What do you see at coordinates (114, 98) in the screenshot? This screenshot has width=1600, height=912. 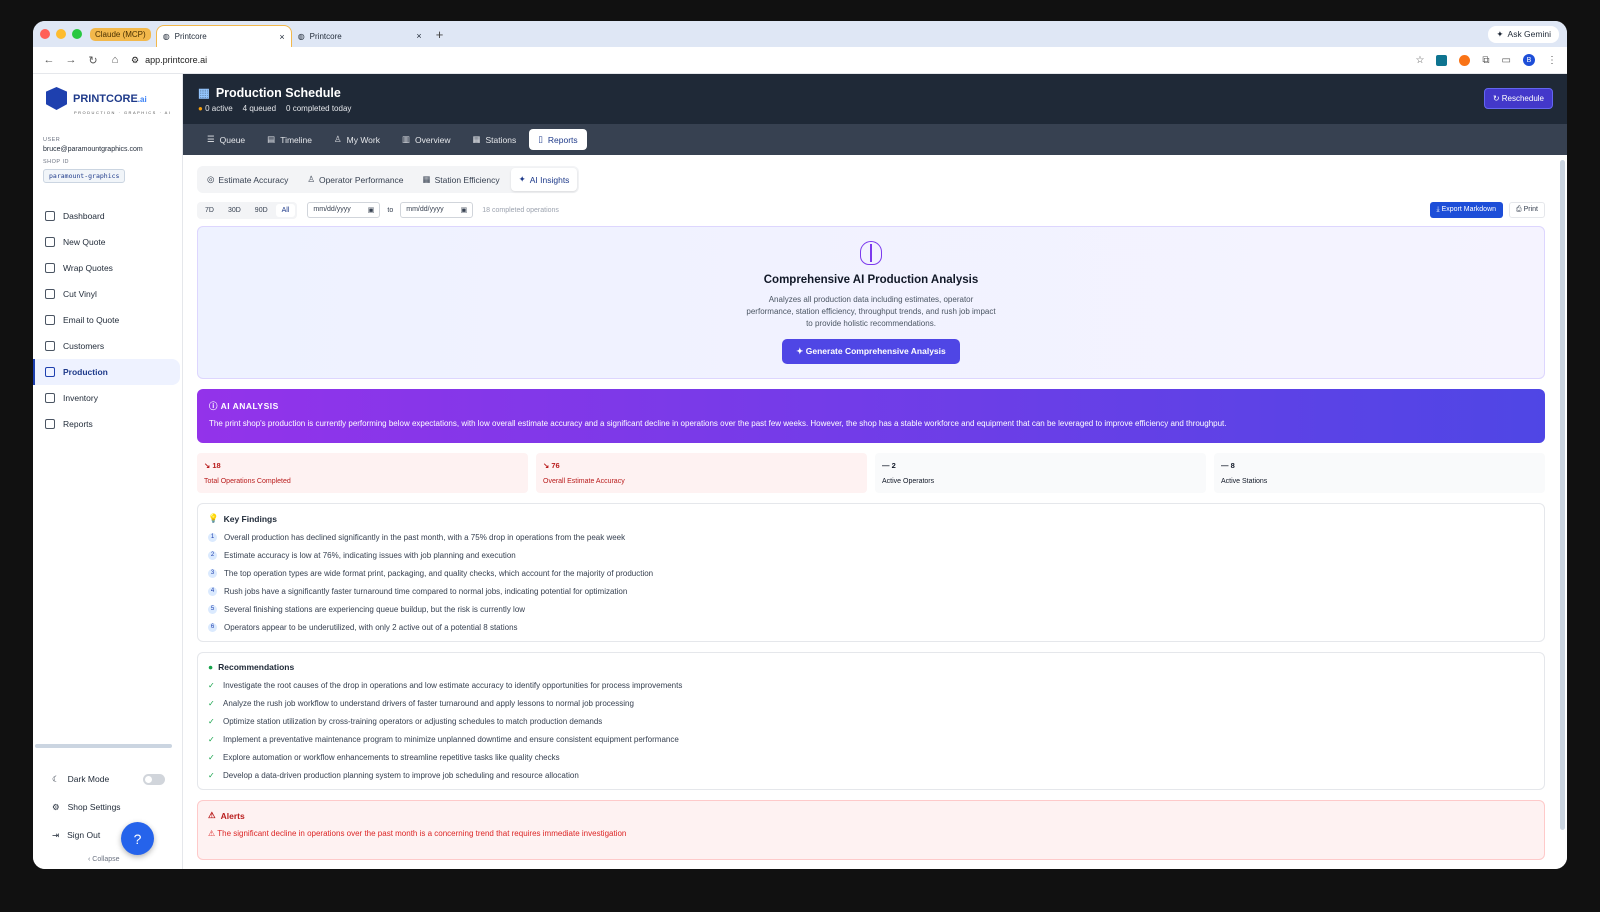 I see `logo: PRINTCORE.ai` at bounding box center [114, 98].